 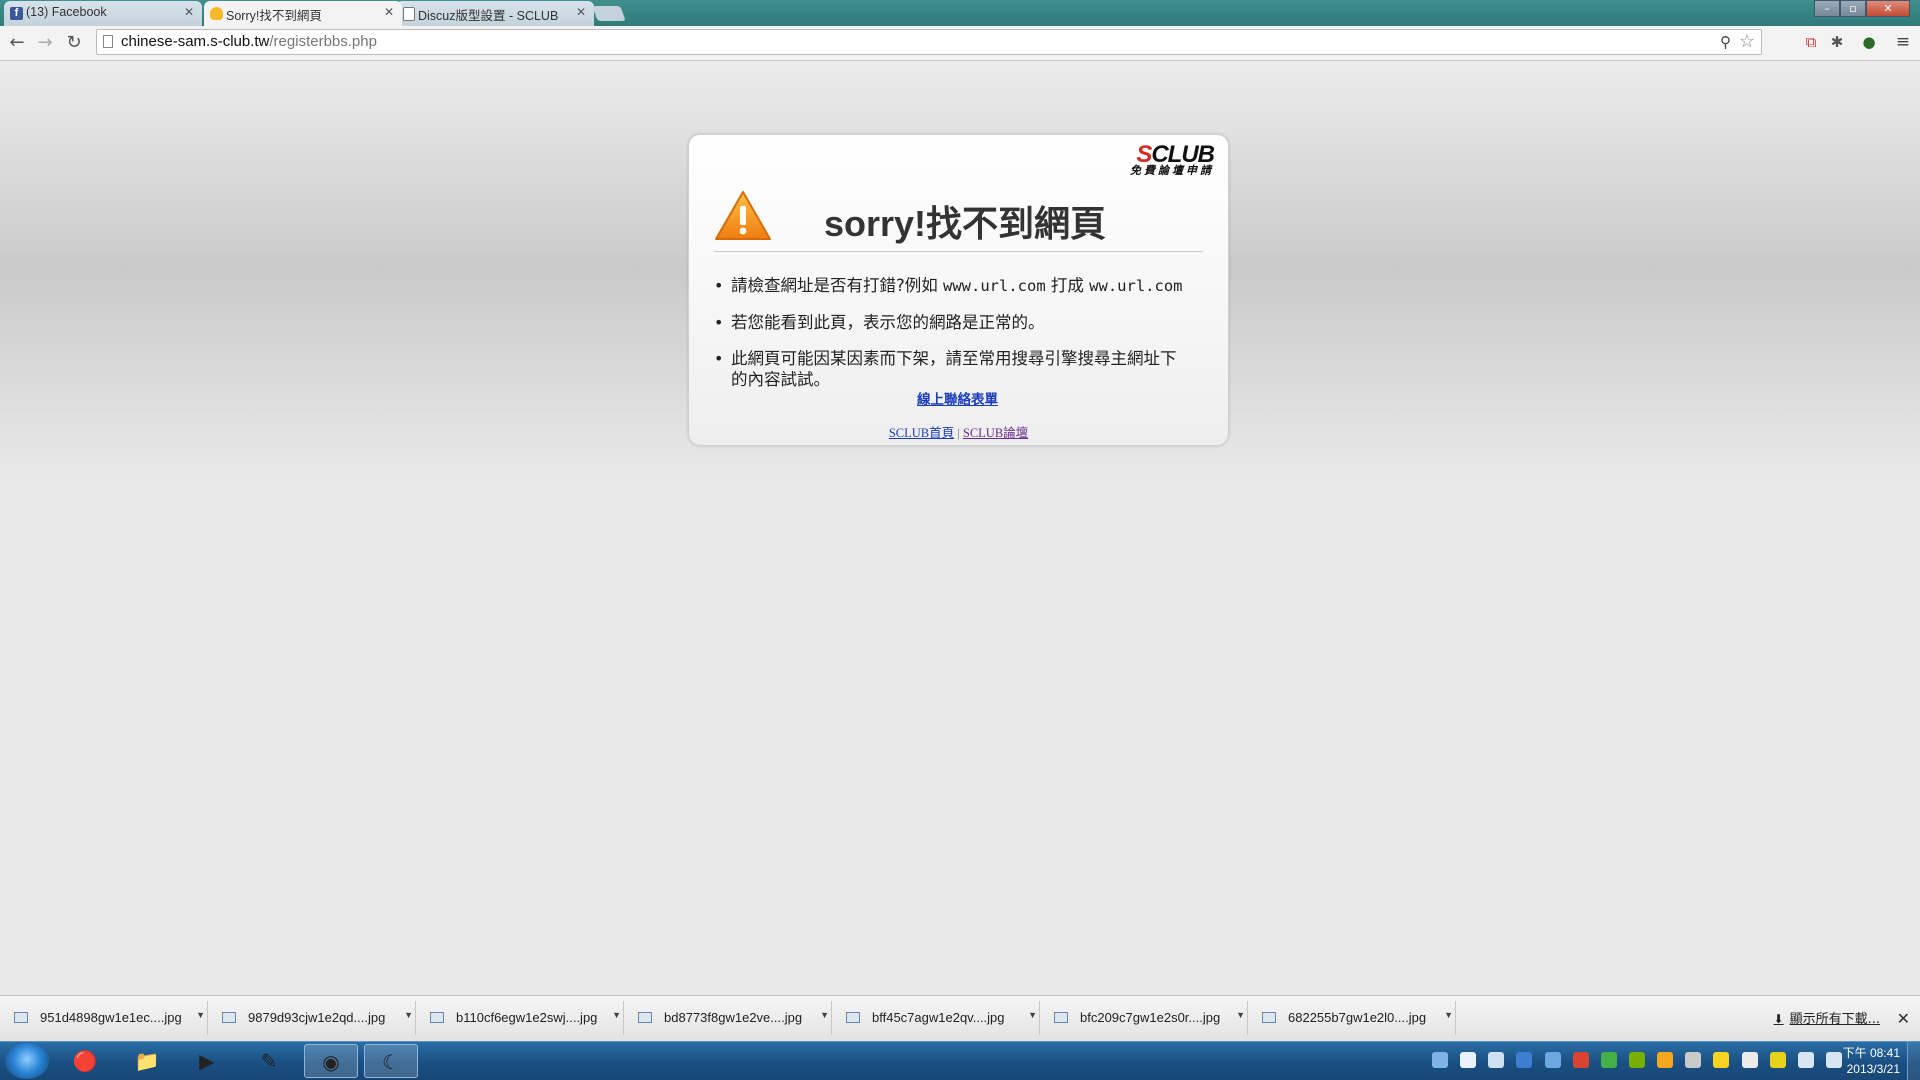 What do you see at coordinates (1357, 1017) in the screenshot?
I see `download-filename: 682255b7gw1e2l0....jpg` at bounding box center [1357, 1017].